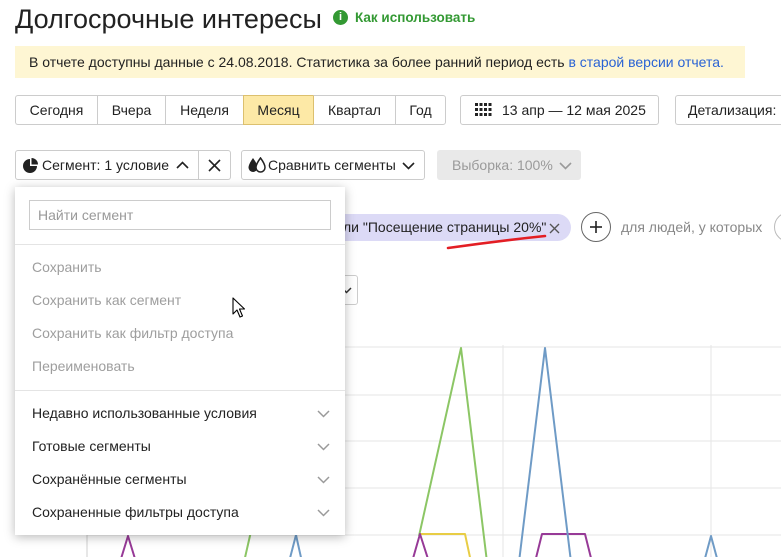 Image resolution: width=781 pixels, height=557 pixels. I want to click on next-condition-button, so click(777, 227).